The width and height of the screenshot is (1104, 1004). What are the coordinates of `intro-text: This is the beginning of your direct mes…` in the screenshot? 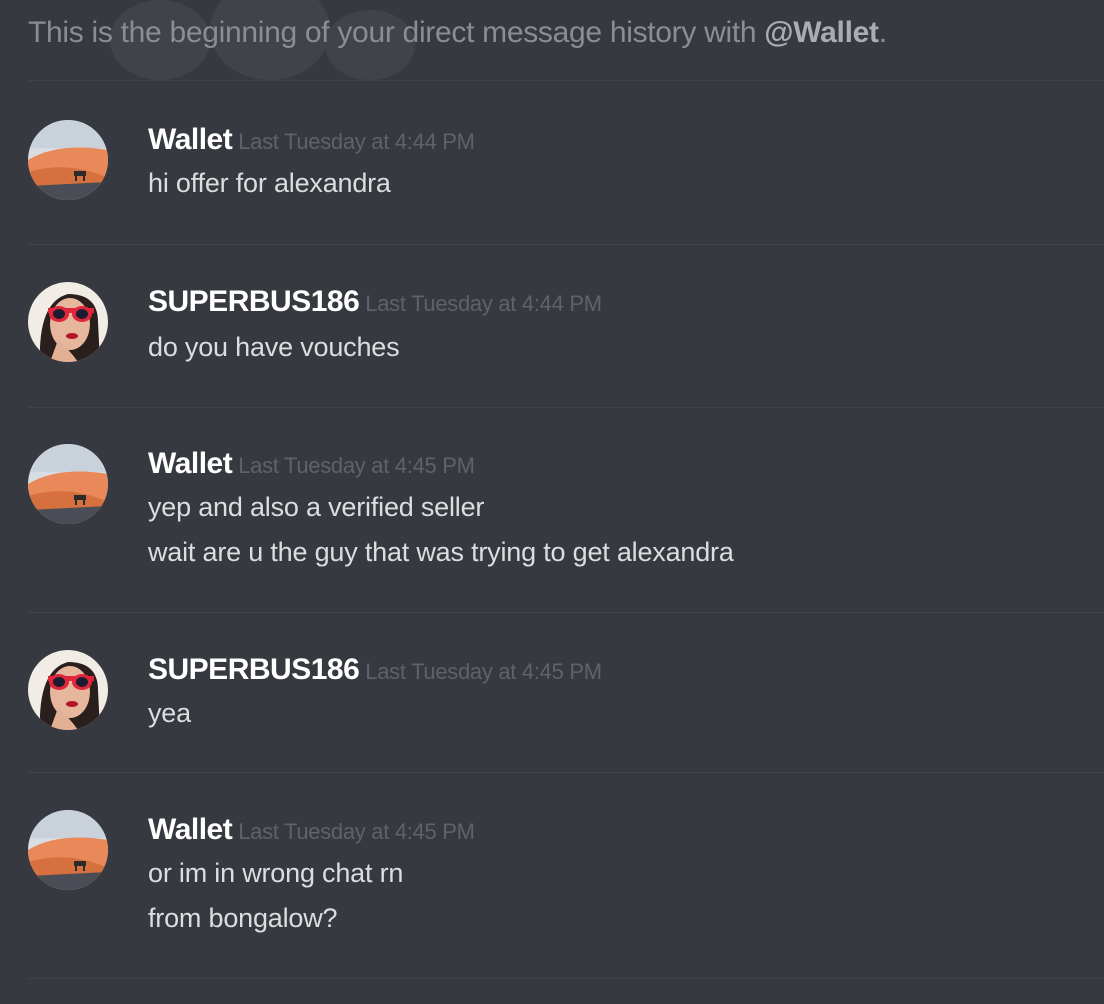 It's located at (396, 32).